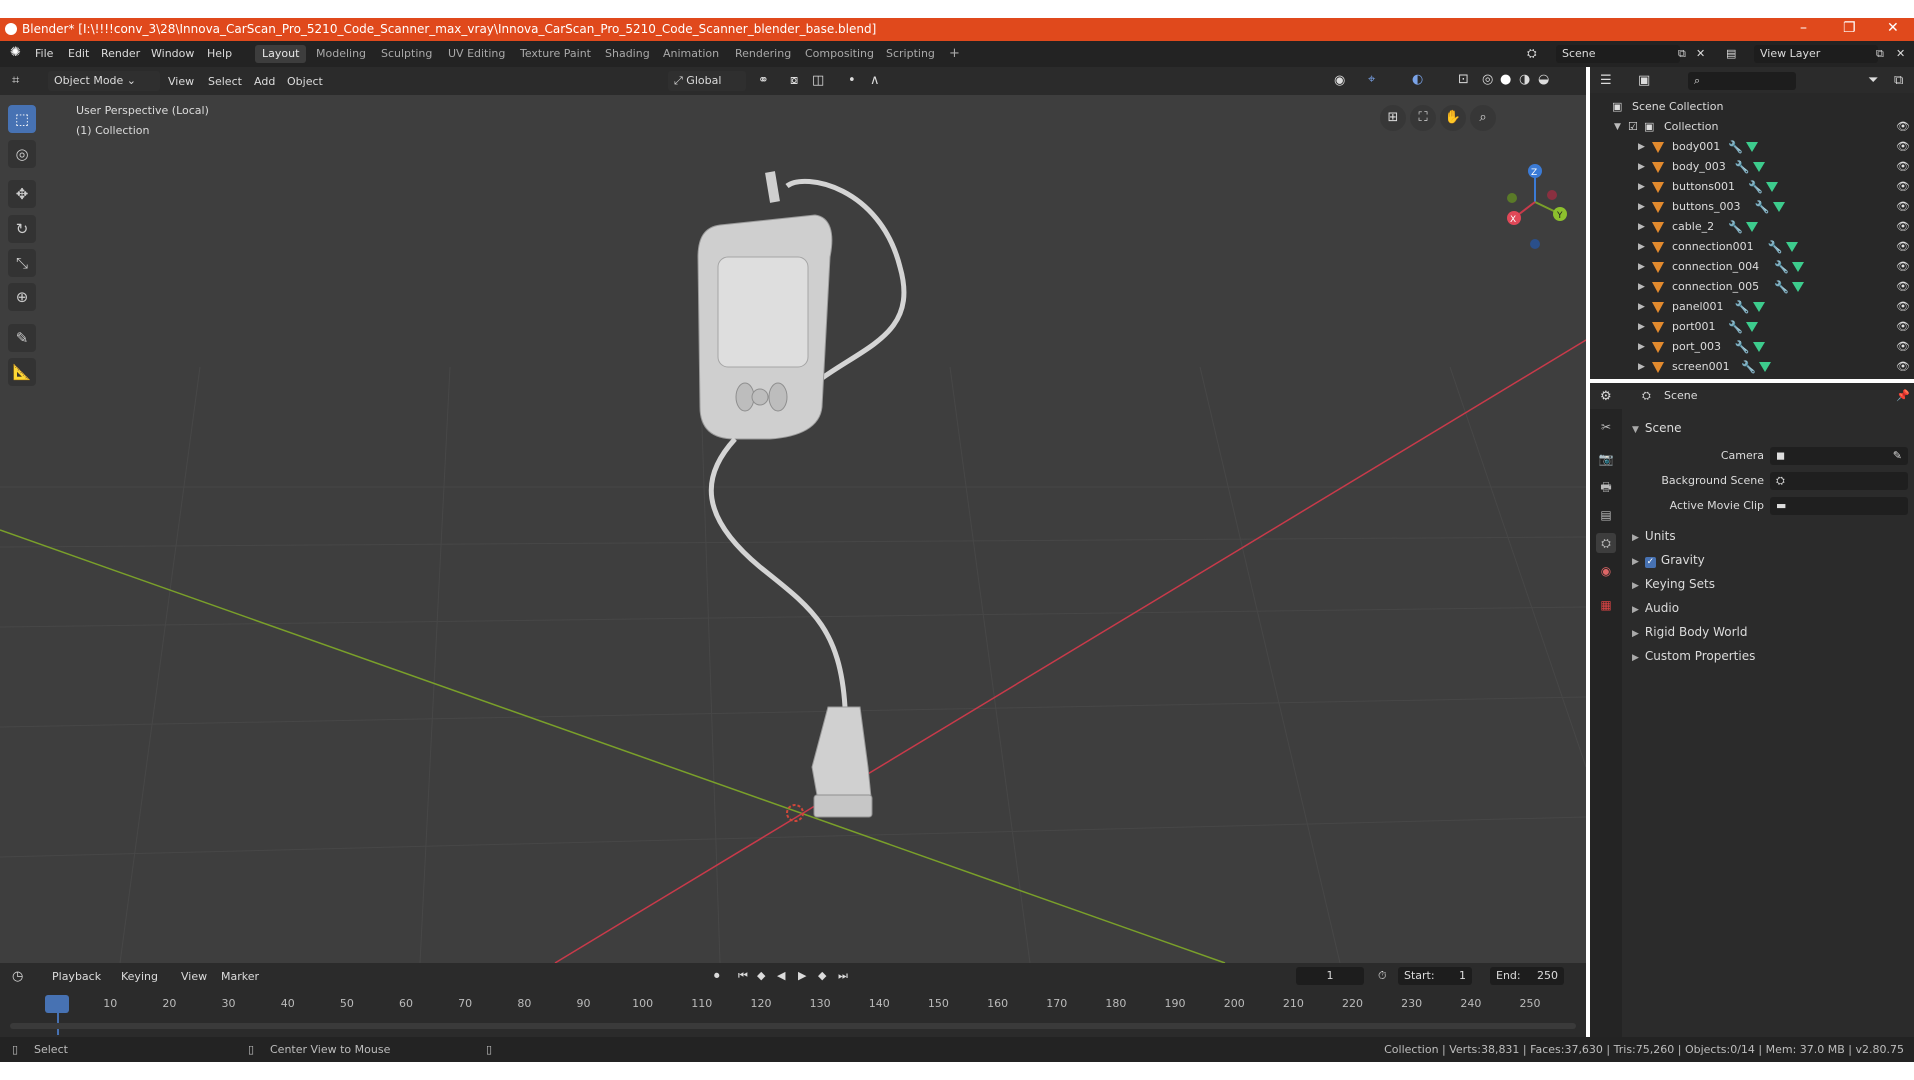  What do you see at coordinates (717, 976) in the screenshot?
I see `record-icon: ⏺` at bounding box center [717, 976].